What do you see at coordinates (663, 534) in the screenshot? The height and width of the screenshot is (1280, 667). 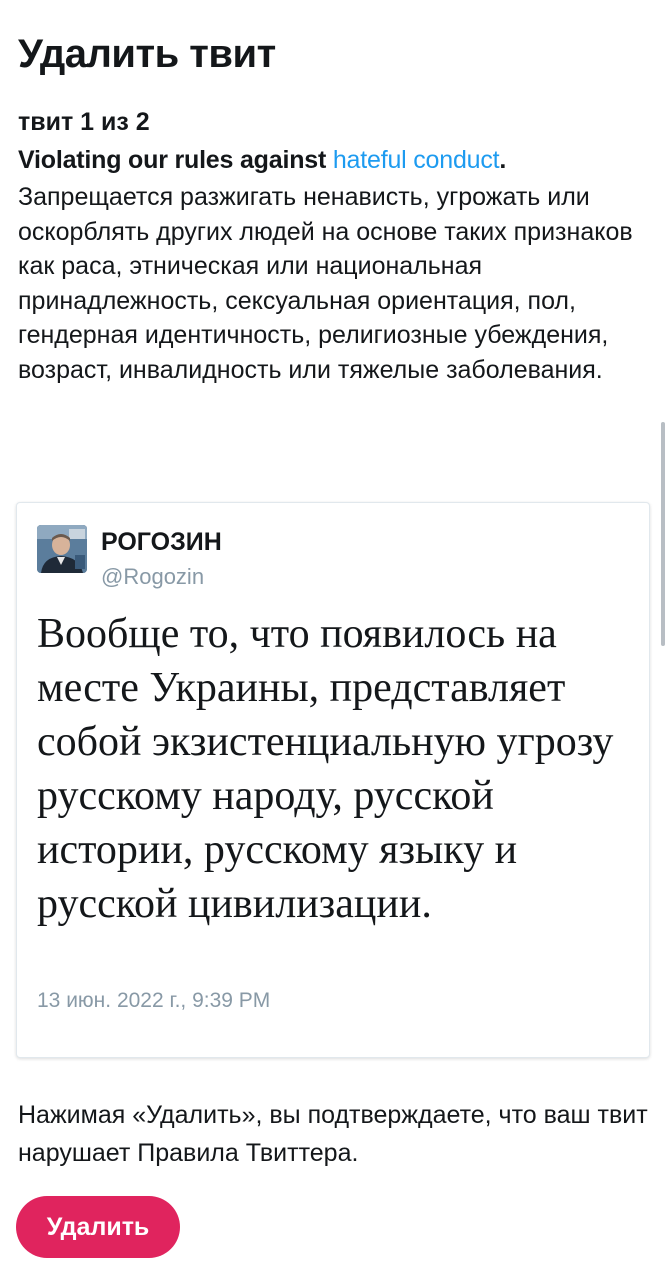 I see `scrollbar` at bounding box center [663, 534].